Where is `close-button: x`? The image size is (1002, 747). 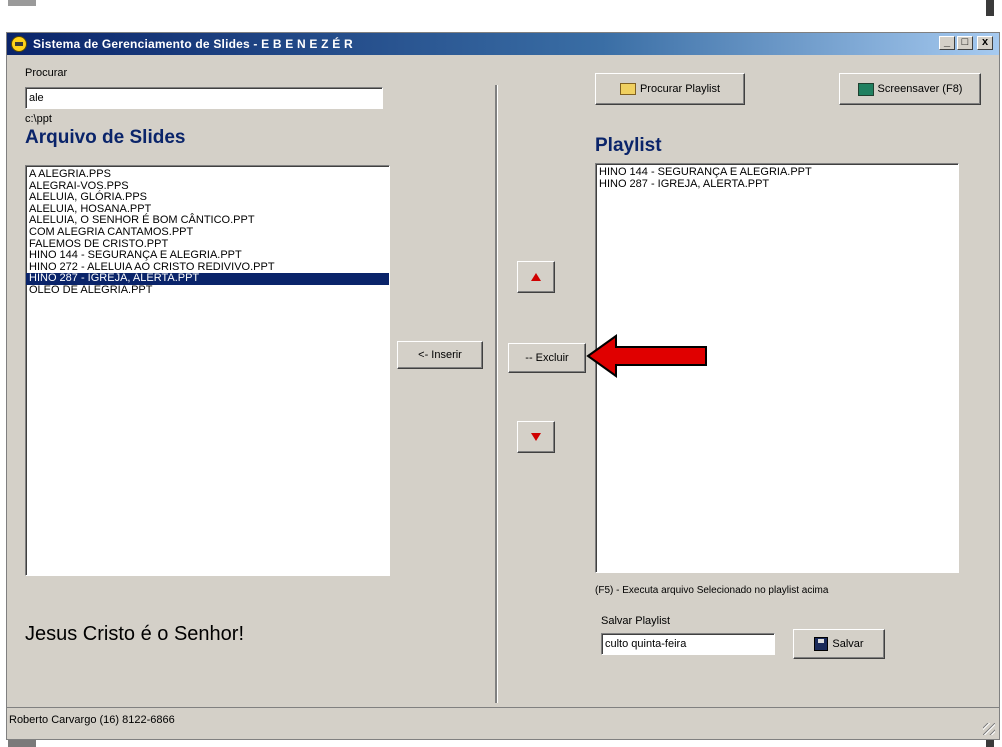
close-button: x is located at coordinates (985, 43).